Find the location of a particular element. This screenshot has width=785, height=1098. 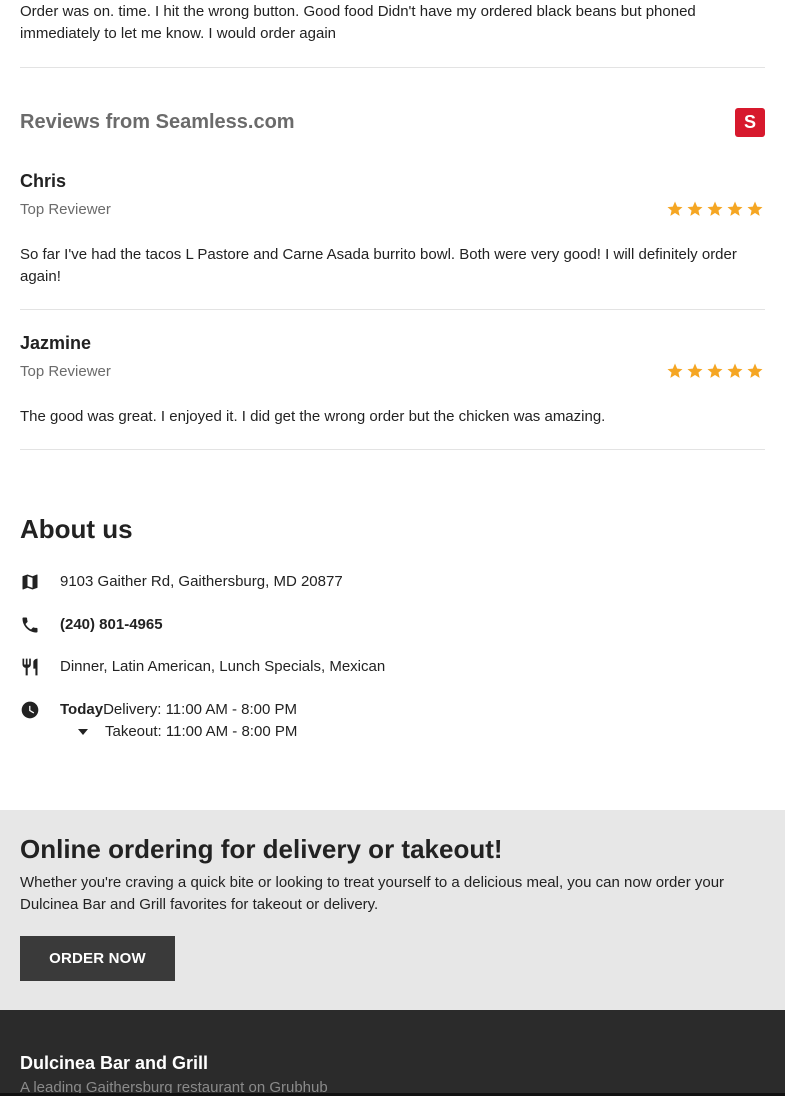

address-text: 9103 Gaither Rd, Gaithersburg, MD 20877 is located at coordinates (201, 581).